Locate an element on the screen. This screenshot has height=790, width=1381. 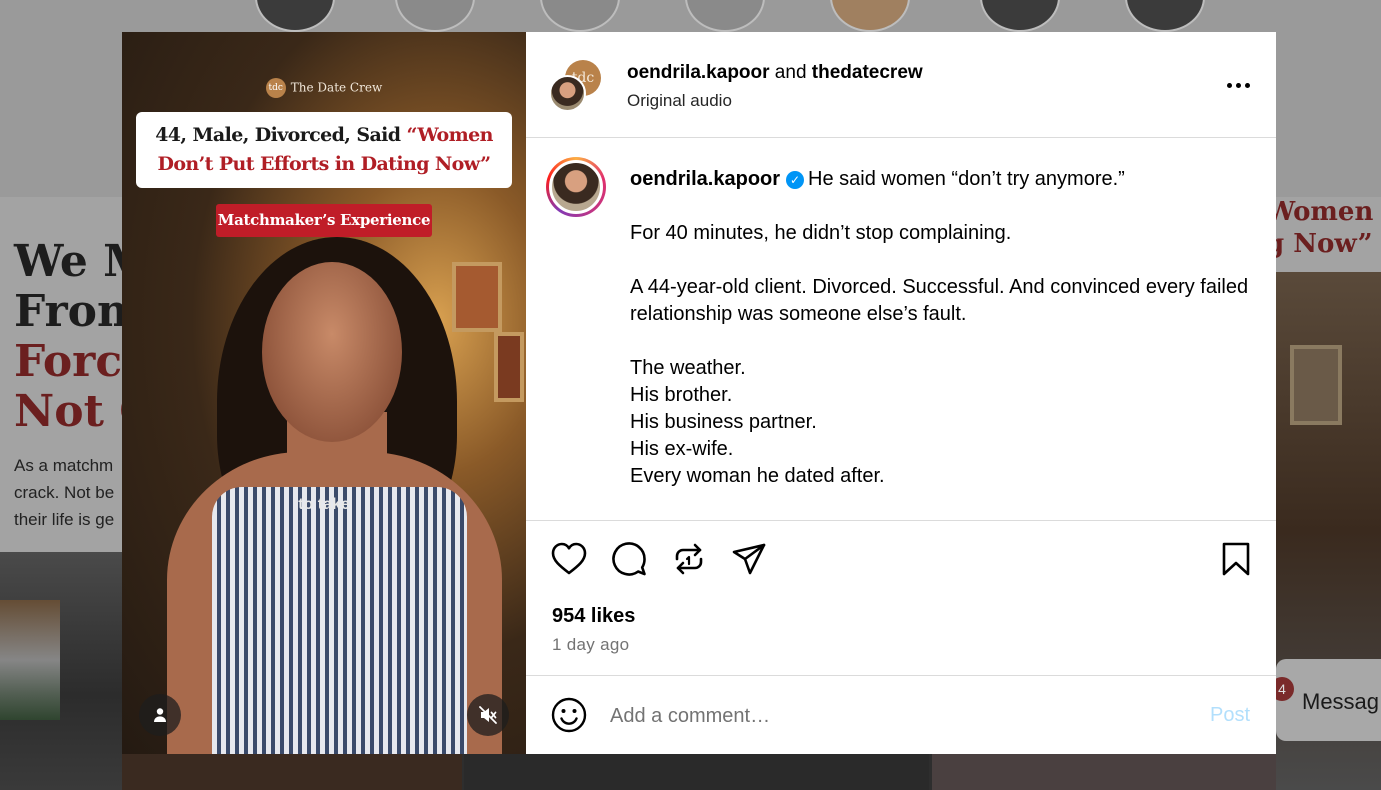
comment-icon is located at coordinates (629, 559).